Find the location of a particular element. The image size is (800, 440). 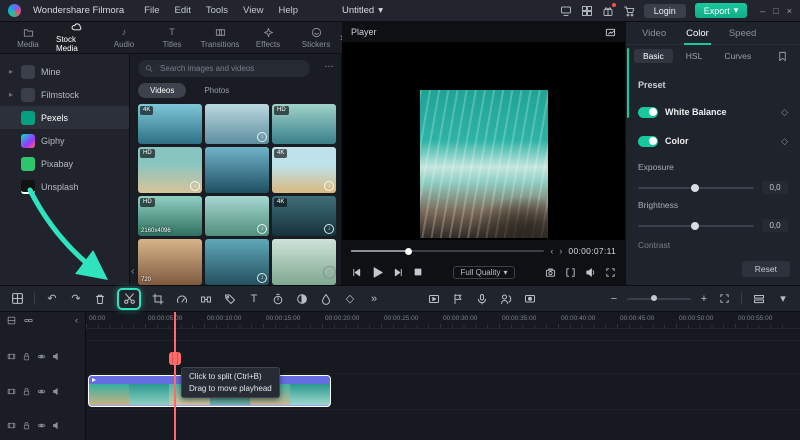

playhead-line is located at coordinates (175, 376).